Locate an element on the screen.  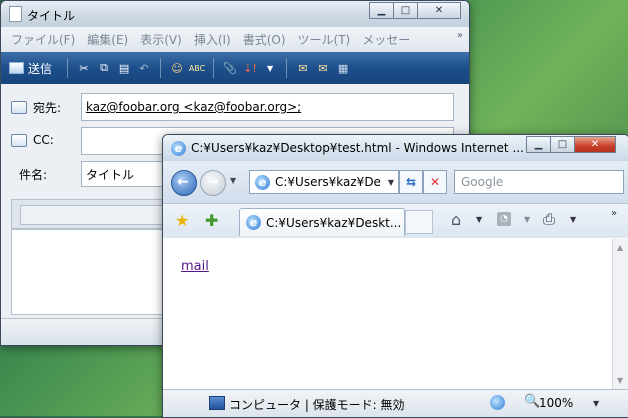
send-icon is located at coordinates (16, 68).